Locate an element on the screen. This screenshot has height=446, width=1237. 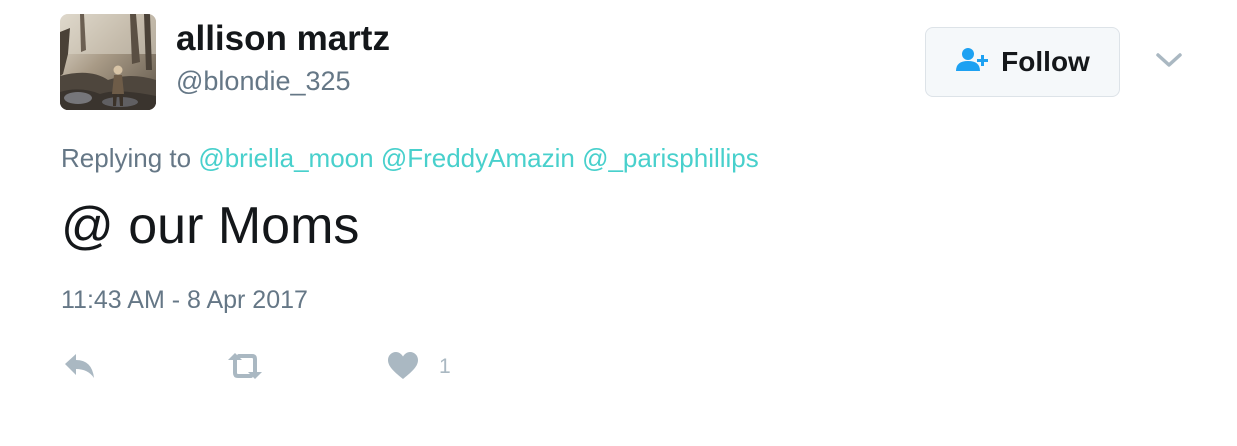
avatar is located at coordinates (108, 62).